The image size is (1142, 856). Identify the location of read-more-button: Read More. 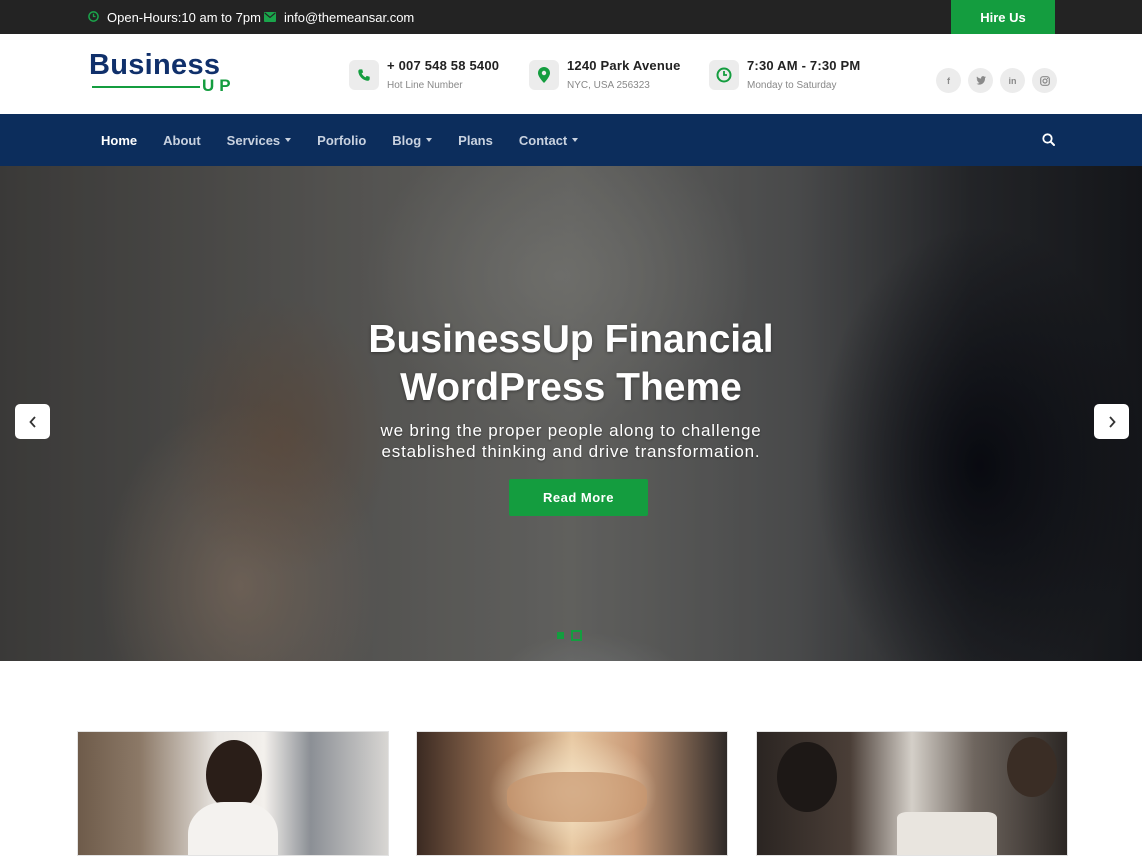
(578, 497).